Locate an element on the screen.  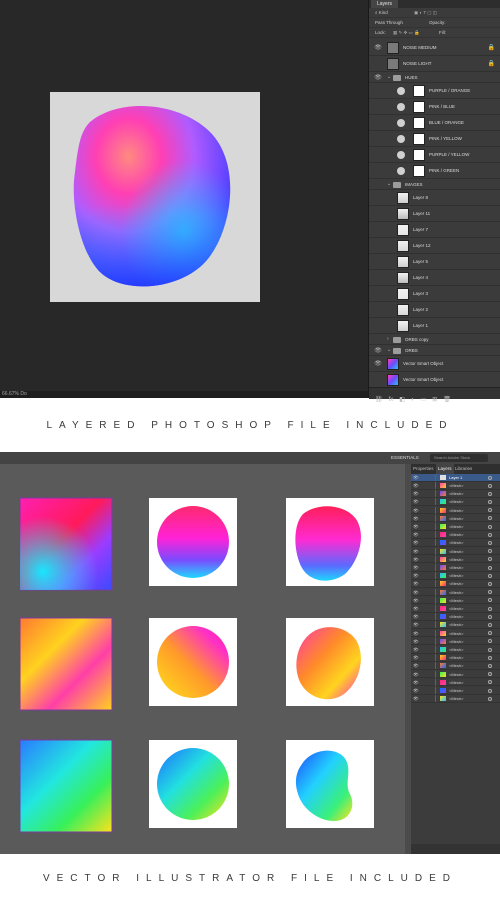
ps-layer-row: NOISE LIGHT 🔒 is located at coordinates (434, 64).